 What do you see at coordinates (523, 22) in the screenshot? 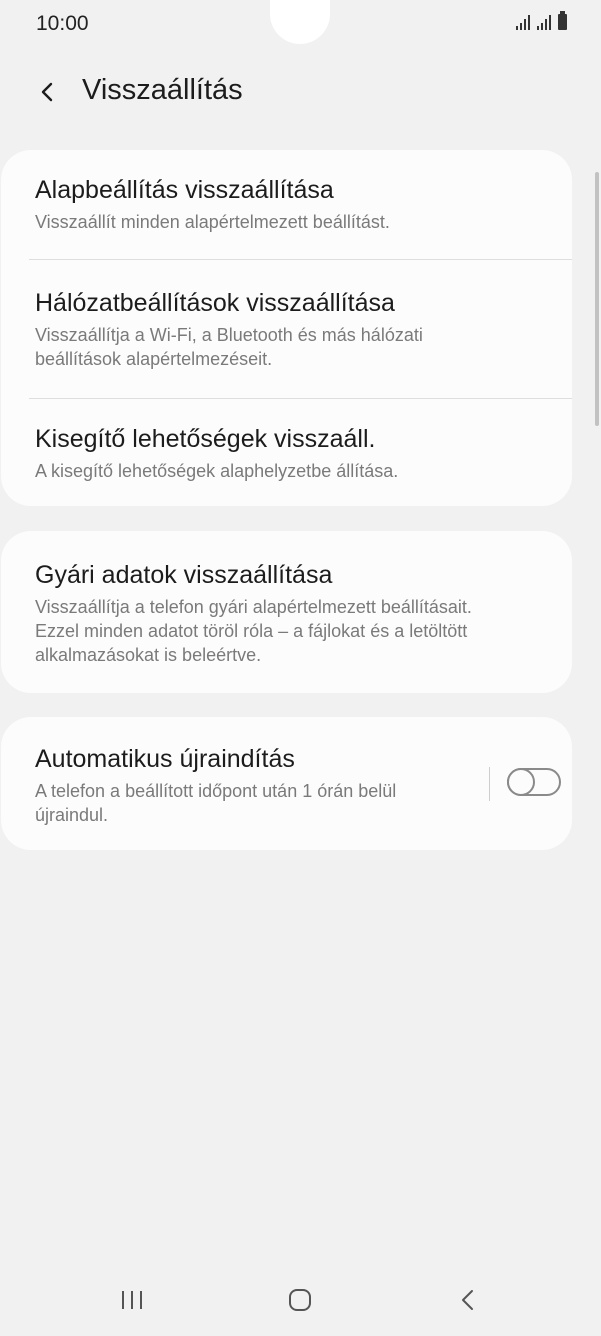
I see `signal-icon` at bounding box center [523, 22].